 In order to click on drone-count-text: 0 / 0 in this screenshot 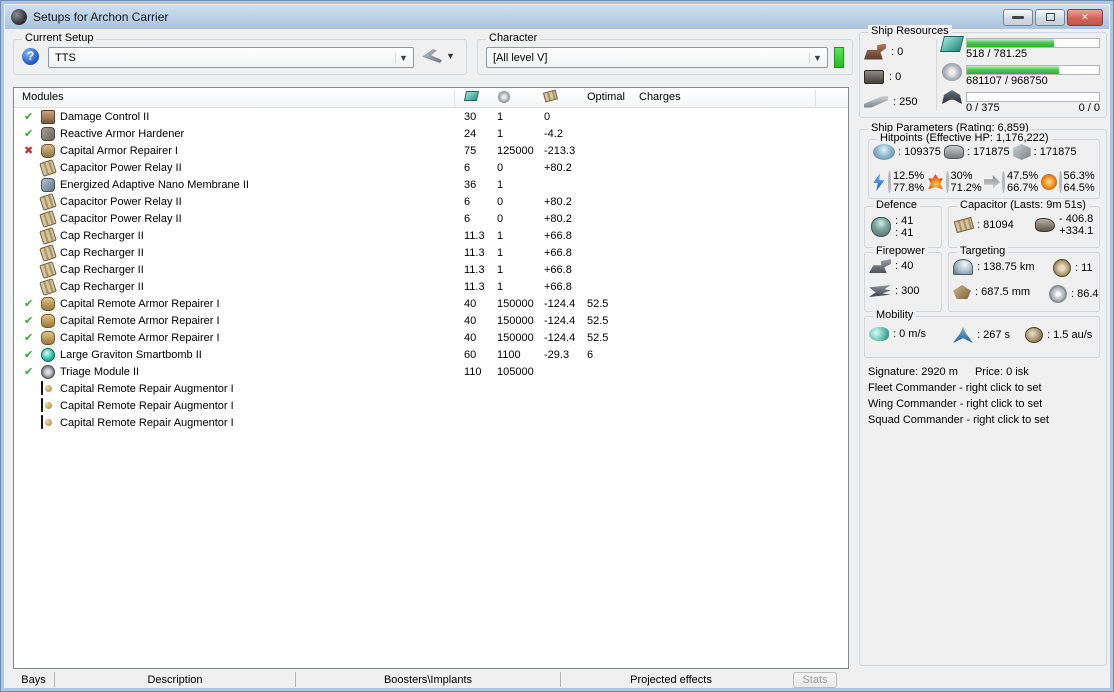, I will do `click(1089, 108)`.